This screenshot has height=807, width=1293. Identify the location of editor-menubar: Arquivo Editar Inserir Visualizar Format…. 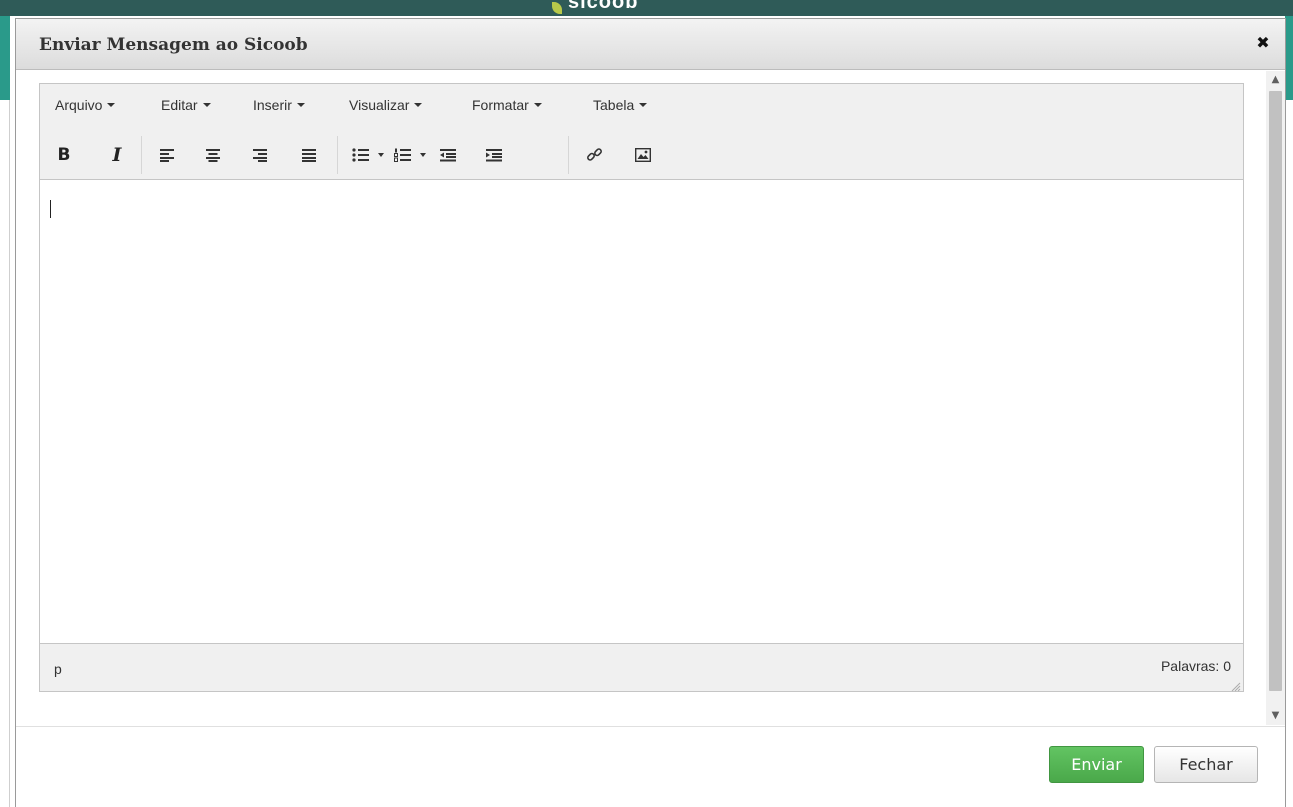
(641, 107).